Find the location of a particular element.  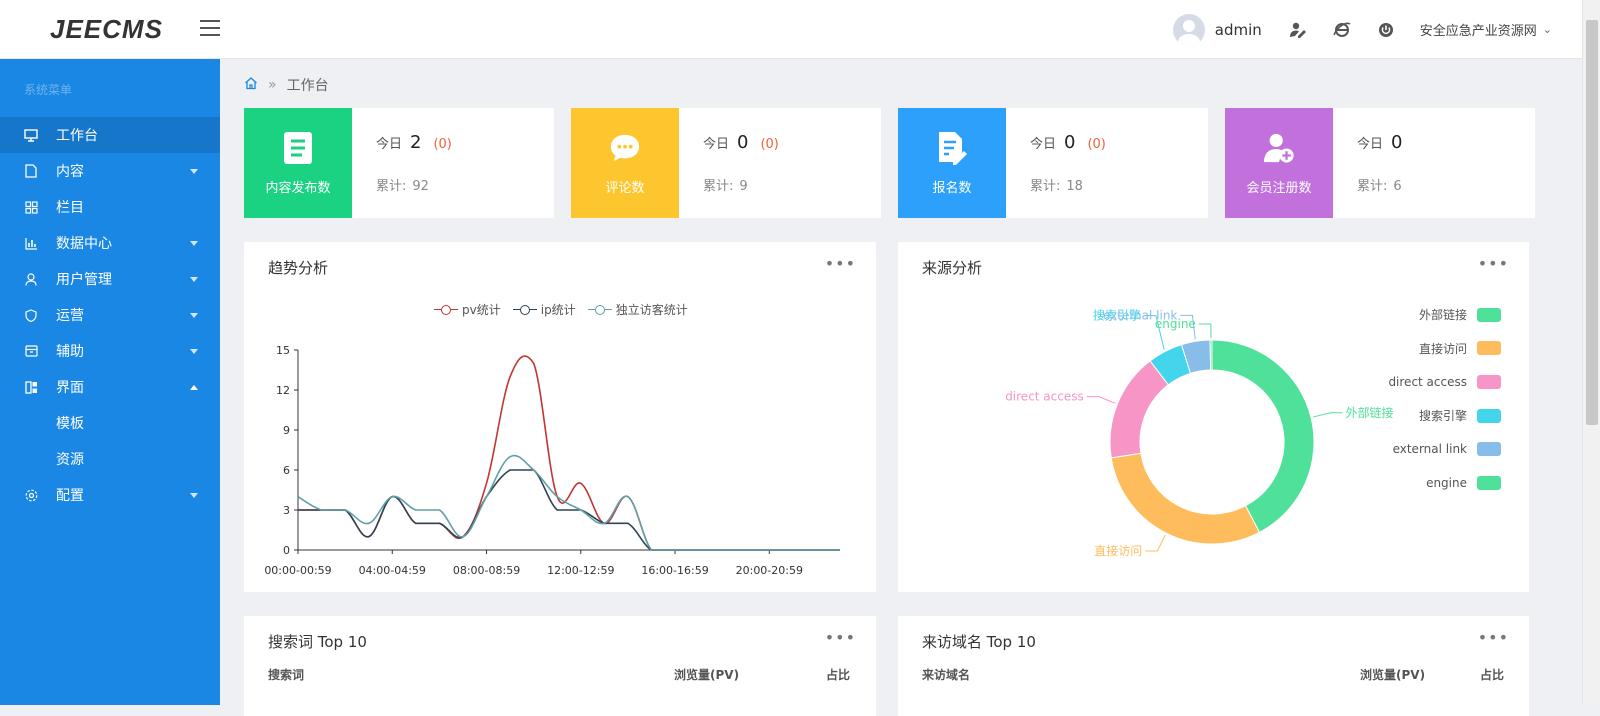

page-scrollbar is located at coordinates (1591, 352).